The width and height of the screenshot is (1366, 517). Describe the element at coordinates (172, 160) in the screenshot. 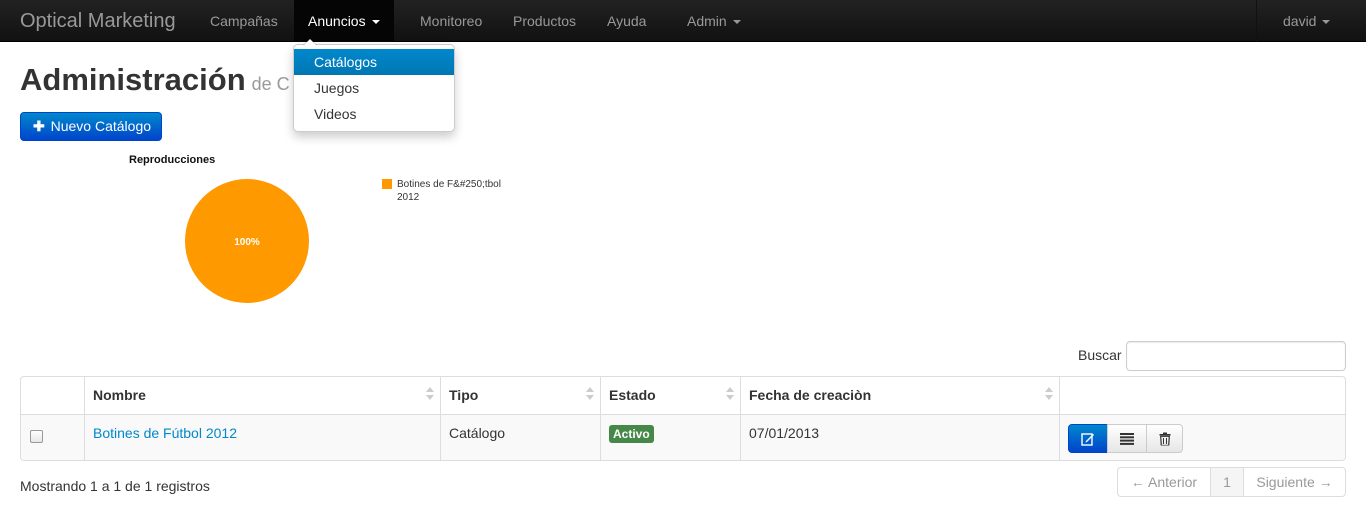

I see `chart-title: Reproducciones` at that location.